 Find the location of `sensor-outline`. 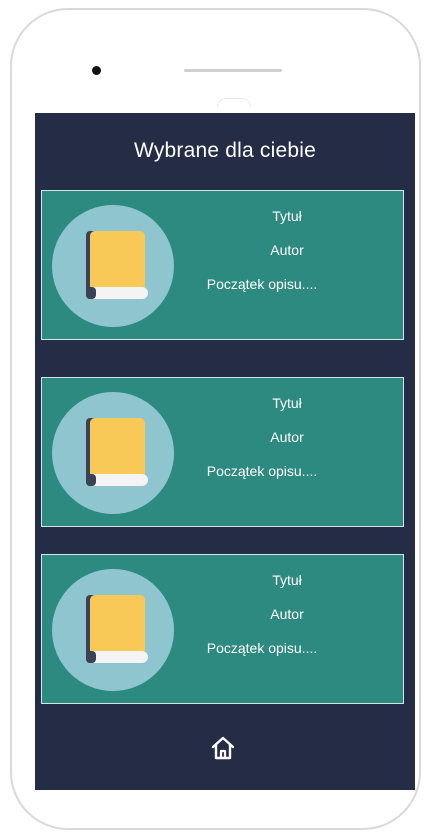

sensor-outline is located at coordinates (234, 102).